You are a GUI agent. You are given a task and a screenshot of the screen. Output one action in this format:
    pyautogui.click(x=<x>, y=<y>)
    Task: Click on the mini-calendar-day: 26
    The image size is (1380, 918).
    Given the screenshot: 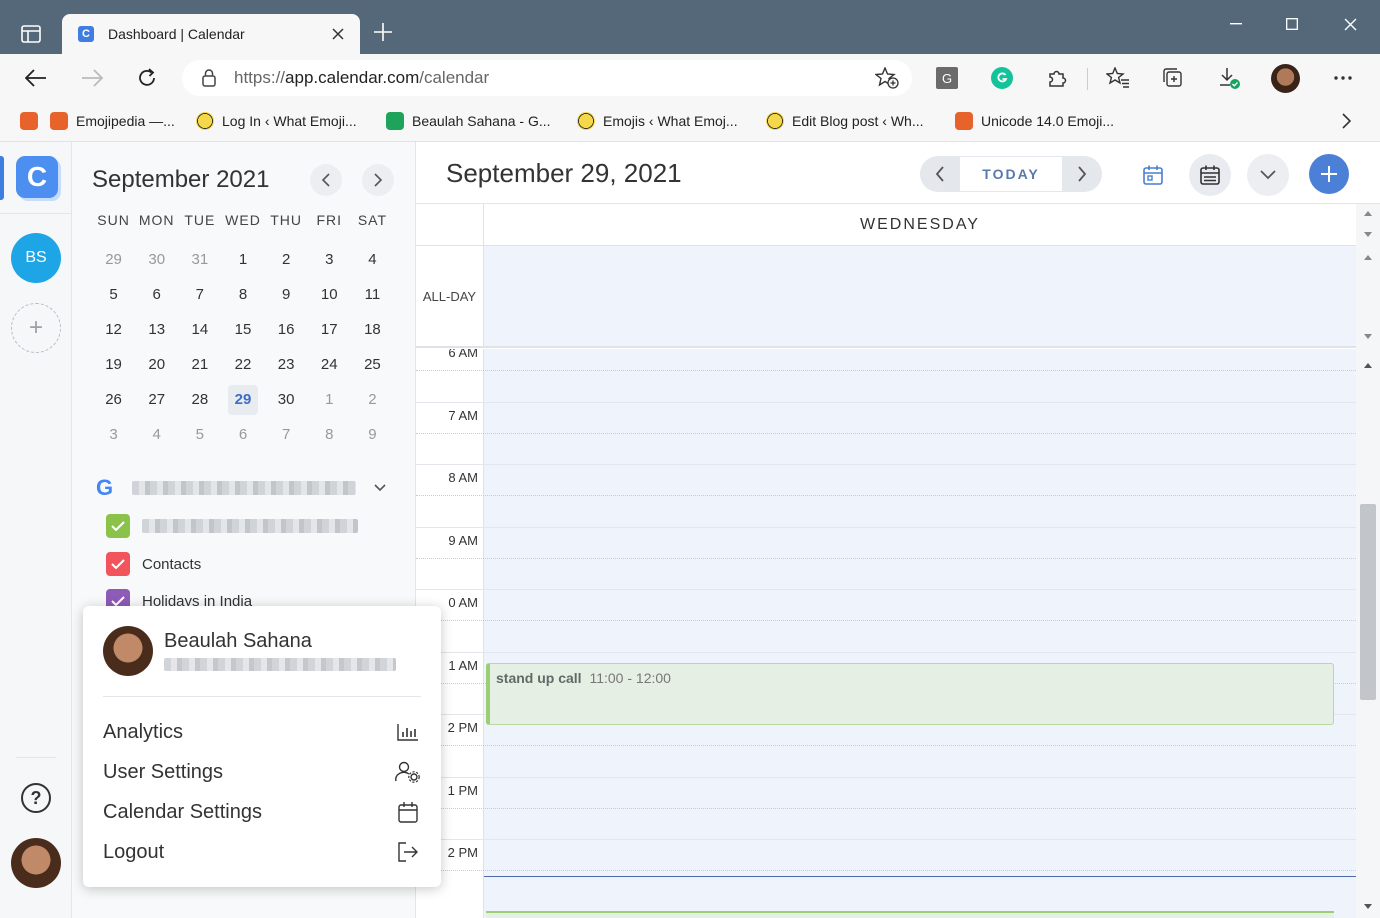 What is the action you would take?
    pyautogui.click(x=113, y=399)
    